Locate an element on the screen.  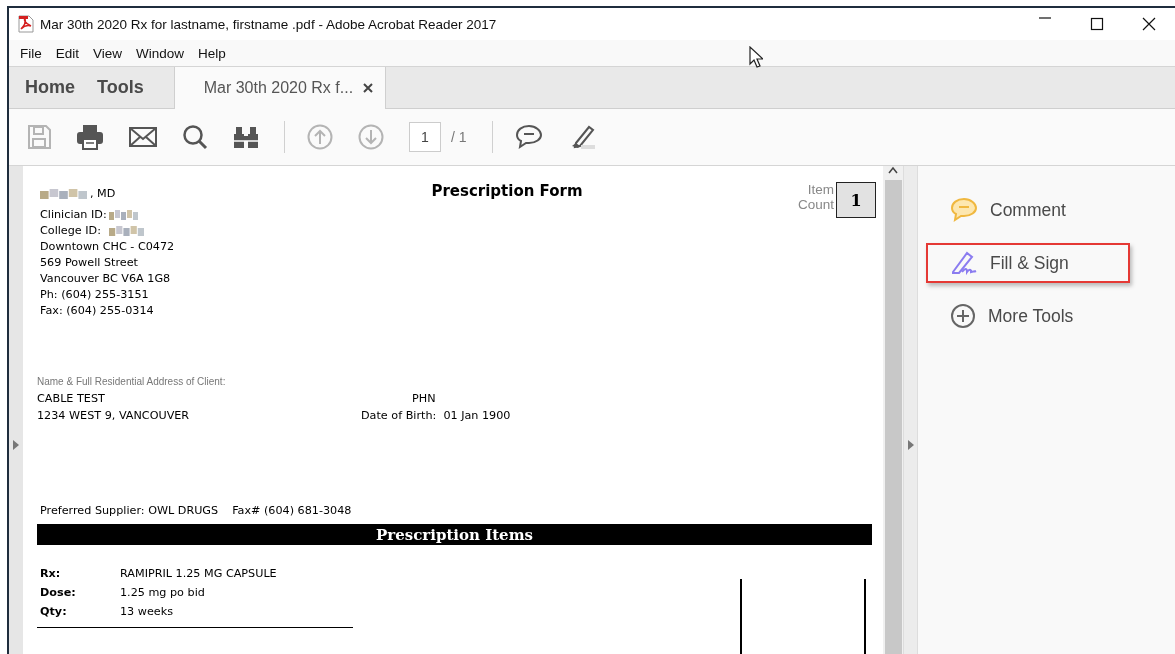
rx-field-value: RAMIPRIL 1.25 MG CAPSULE is located at coordinates (199, 574).